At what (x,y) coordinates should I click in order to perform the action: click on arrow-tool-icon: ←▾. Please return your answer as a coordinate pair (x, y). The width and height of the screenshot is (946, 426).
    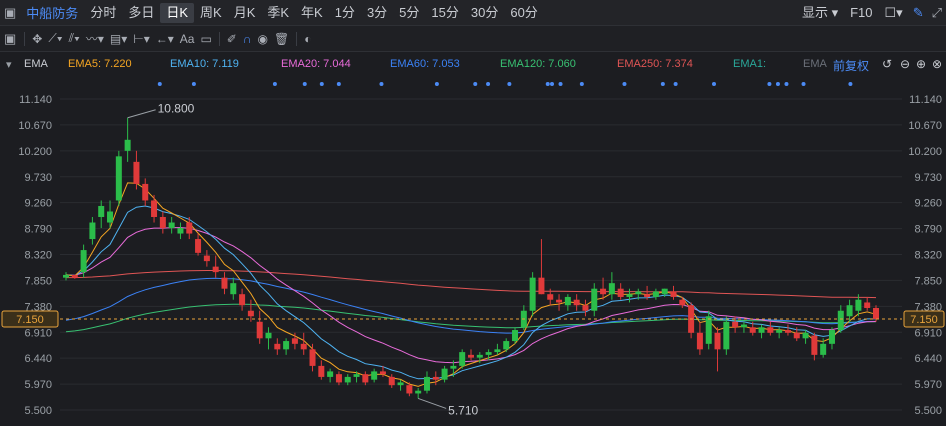
    Looking at the image, I should click on (165, 39).